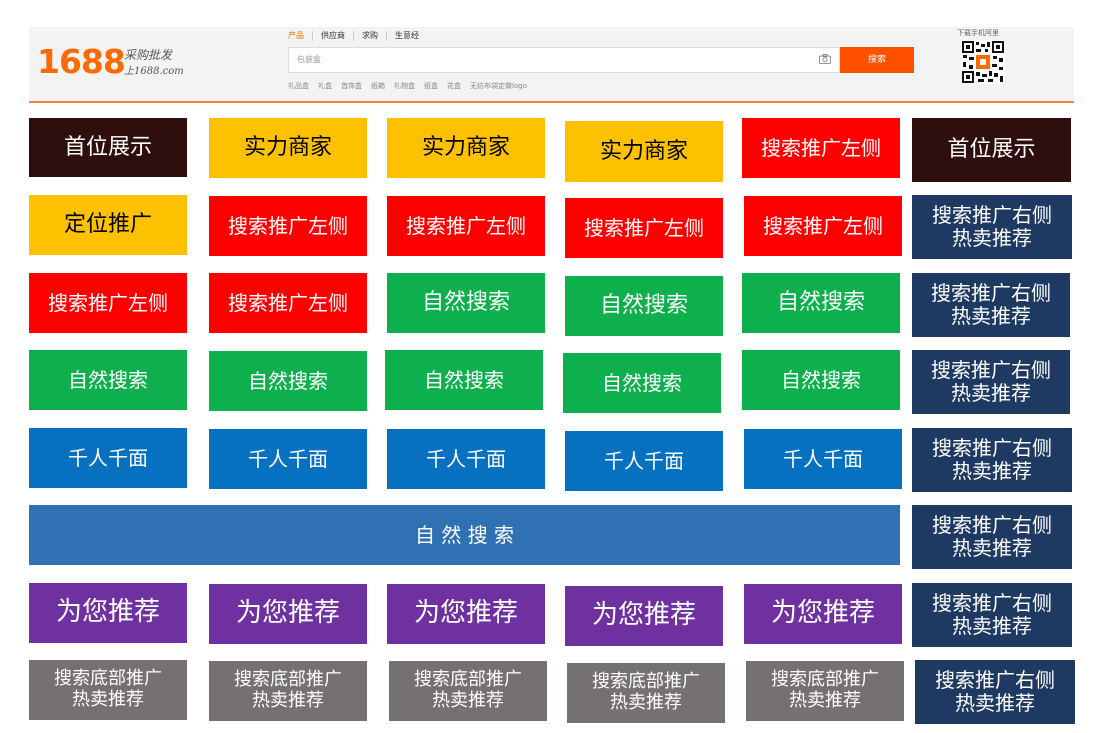 This screenshot has width=1103, height=733. What do you see at coordinates (378, 86) in the screenshot?
I see `hotword-link: 纸箱` at bounding box center [378, 86].